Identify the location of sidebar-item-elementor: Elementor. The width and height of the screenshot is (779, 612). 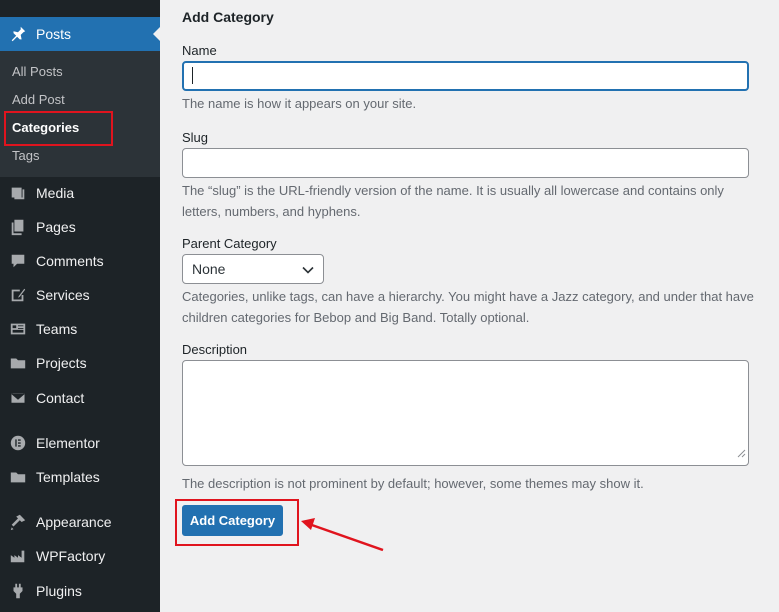
(80, 443).